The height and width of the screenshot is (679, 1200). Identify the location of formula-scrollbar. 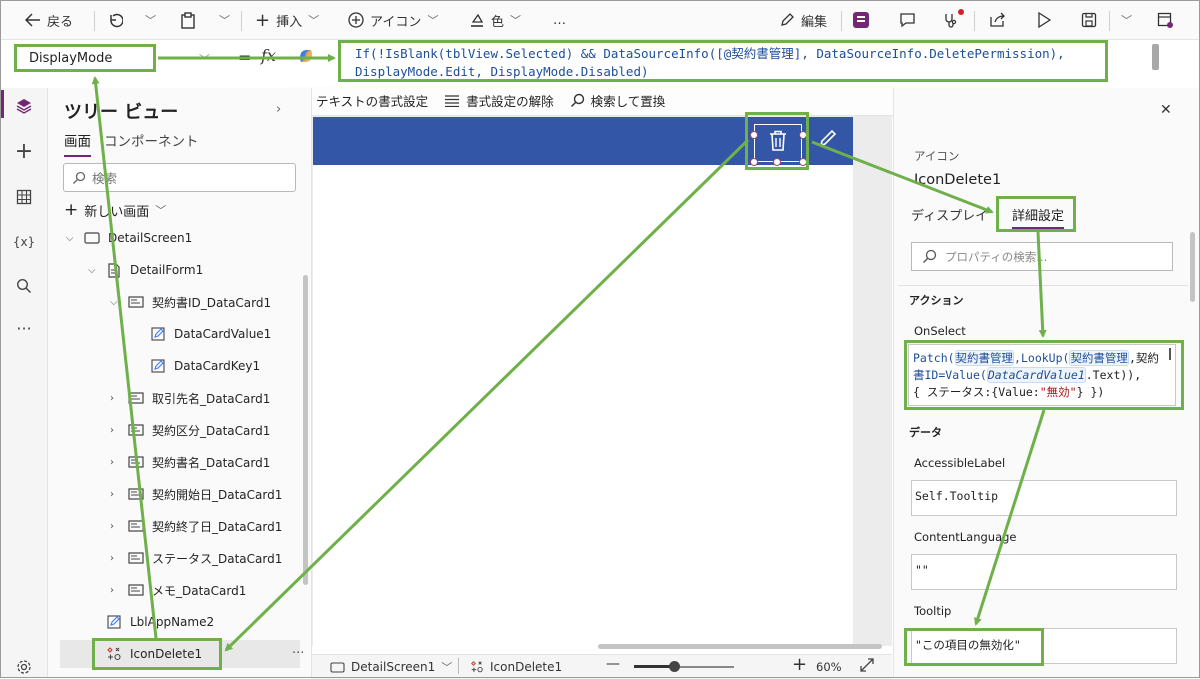
(1155, 57).